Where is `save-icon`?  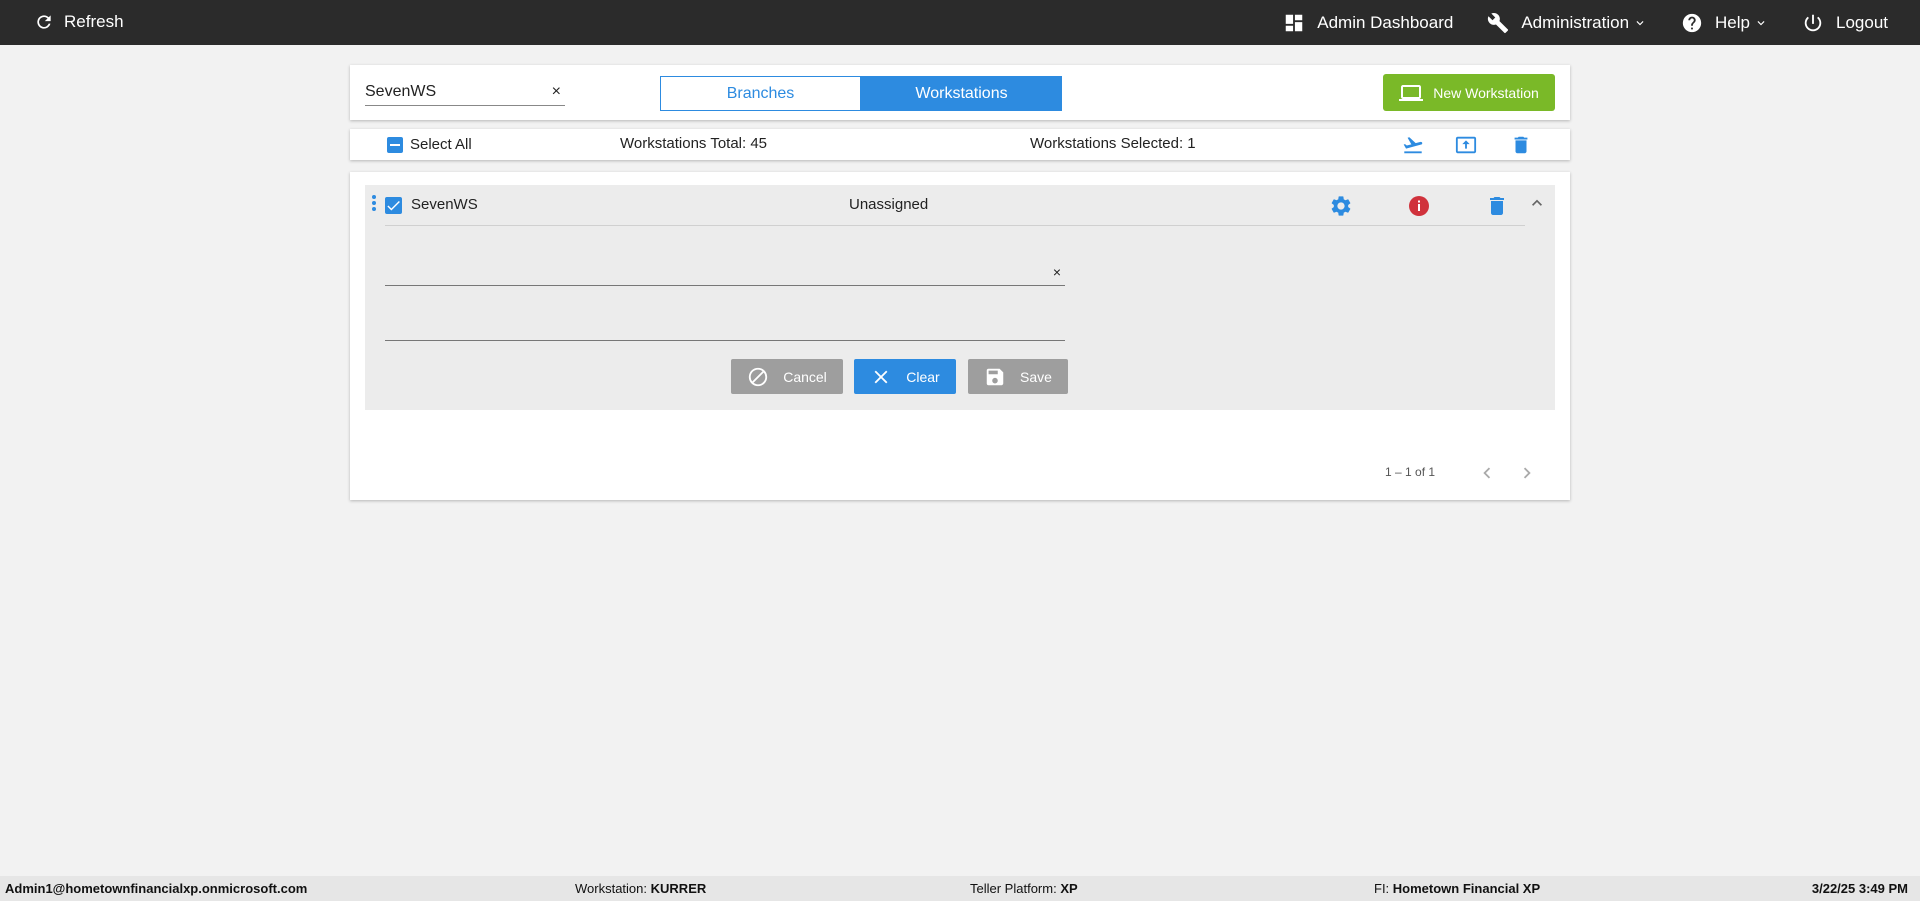 save-icon is located at coordinates (995, 376).